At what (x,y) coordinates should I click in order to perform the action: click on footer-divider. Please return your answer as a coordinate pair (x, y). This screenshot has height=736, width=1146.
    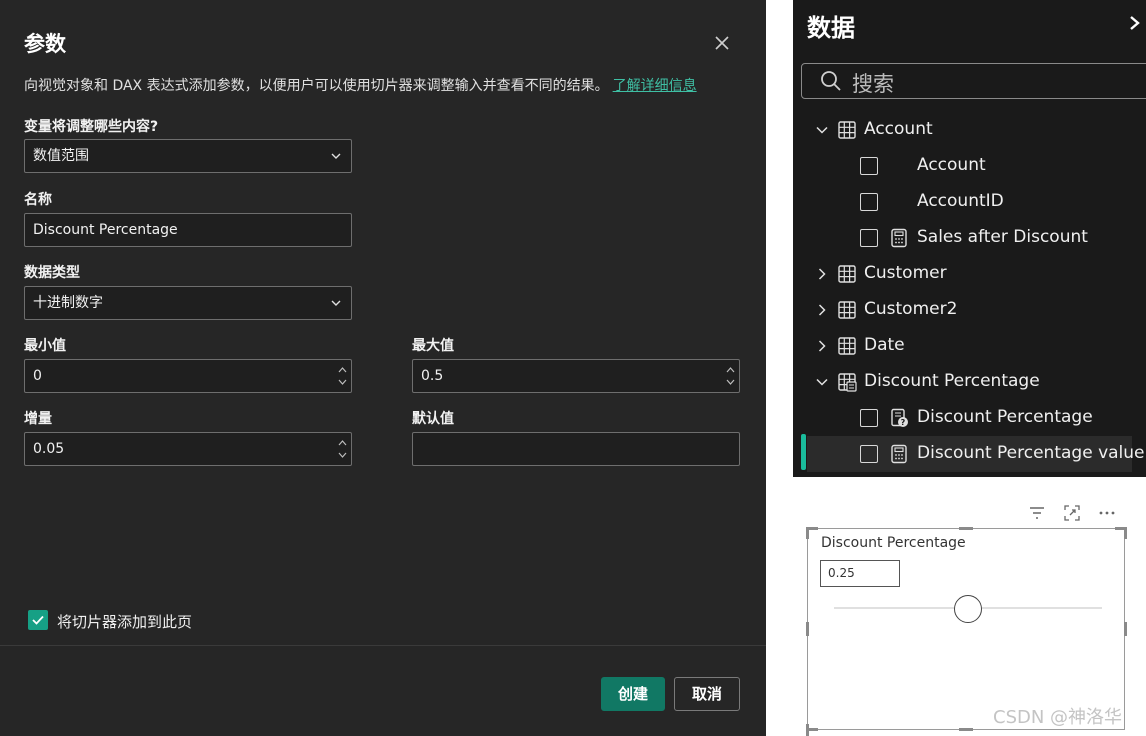
    Looking at the image, I should click on (383, 645).